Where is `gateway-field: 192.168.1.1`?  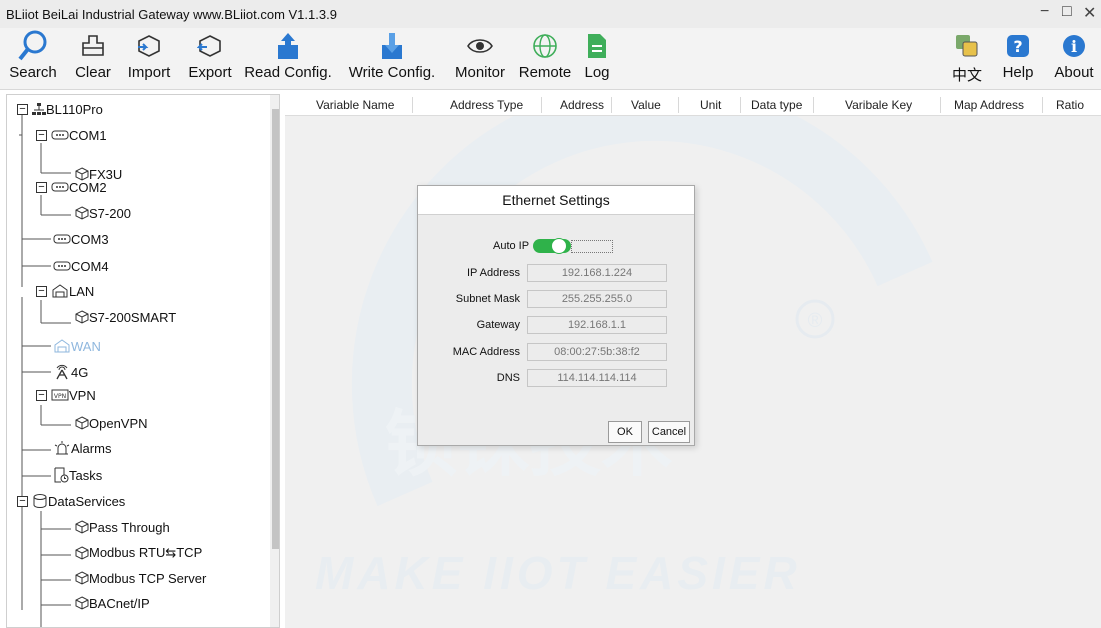 gateway-field: 192.168.1.1 is located at coordinates (597, 325).